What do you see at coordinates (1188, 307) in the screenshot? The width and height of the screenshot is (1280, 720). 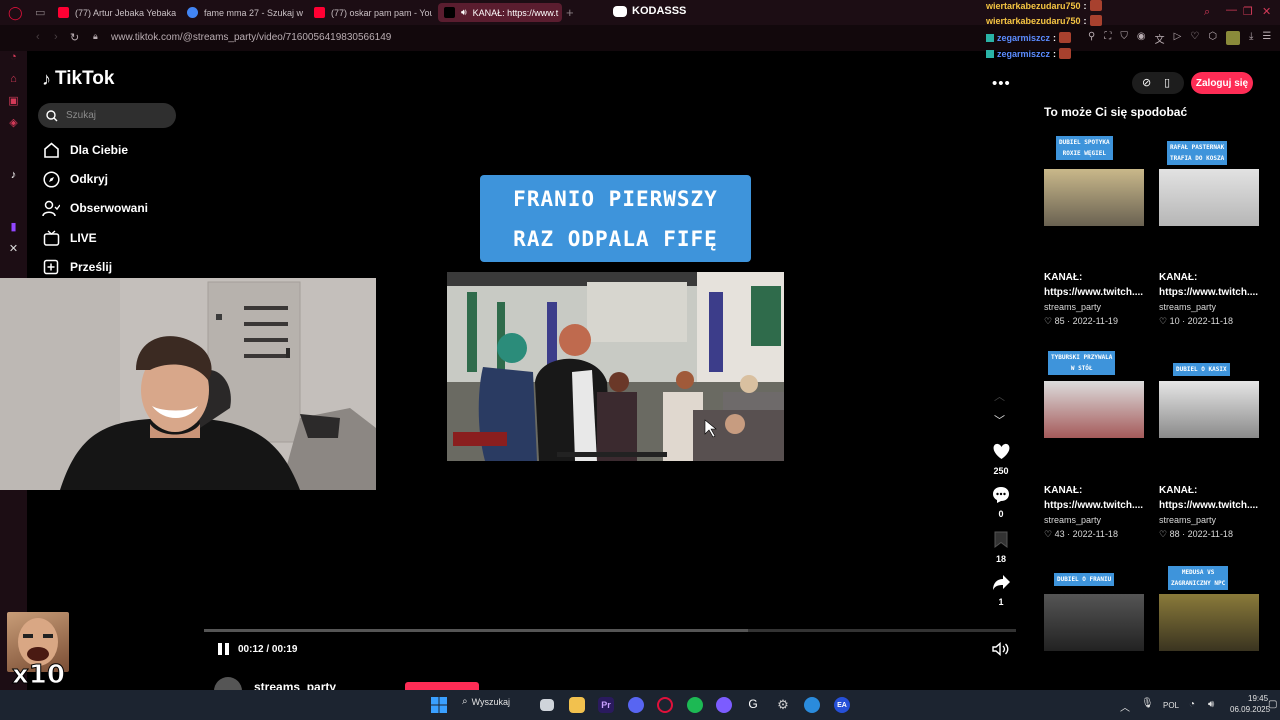 I see `card-author: streams_party` at bounding box center [1188, 307].